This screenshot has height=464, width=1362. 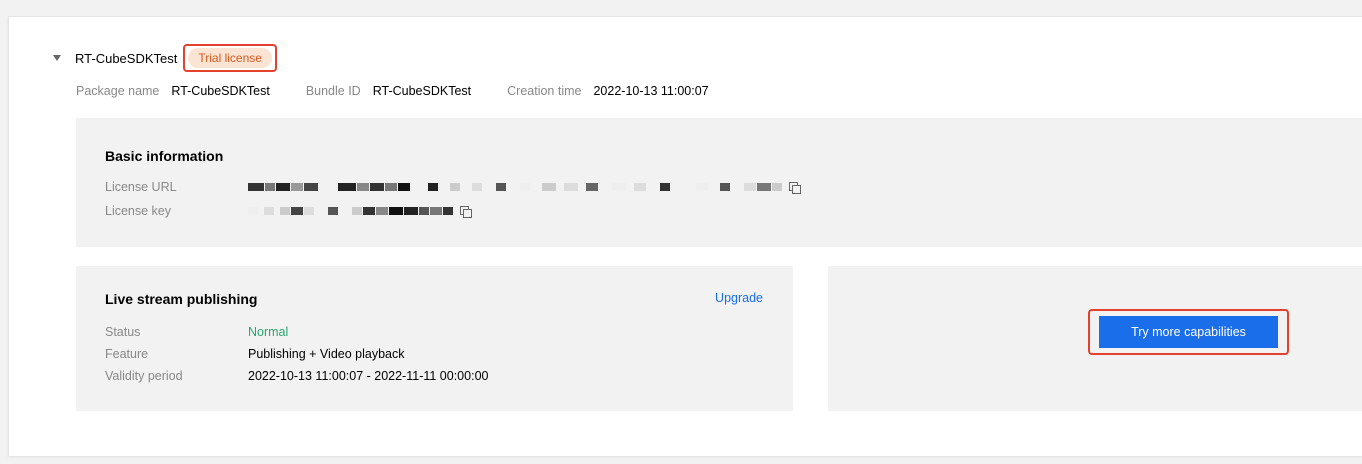 I want to click on license-url-row: License URL, so click(x=453, y=187).